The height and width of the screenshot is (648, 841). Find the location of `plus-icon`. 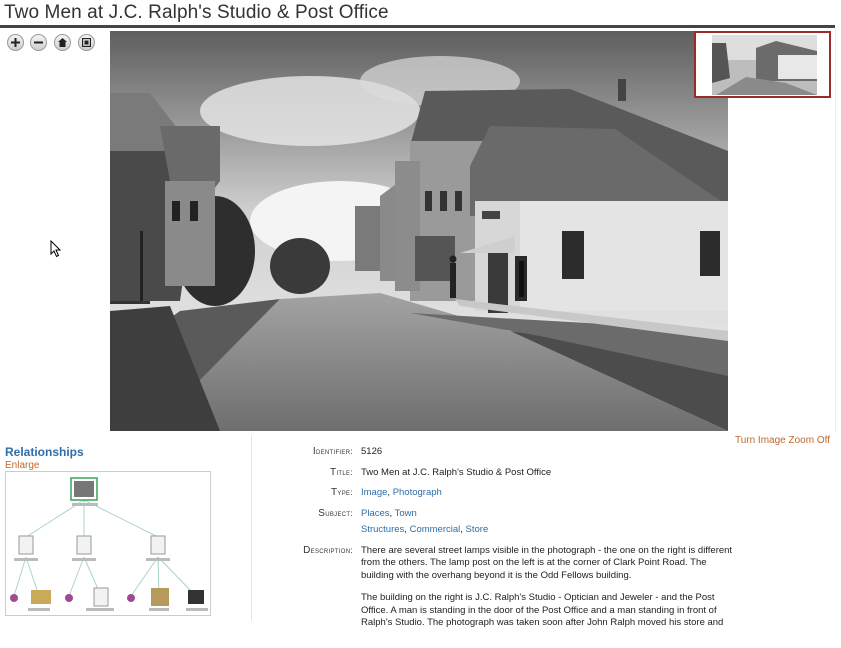

plus-icon is located at coordinates (15, 42).